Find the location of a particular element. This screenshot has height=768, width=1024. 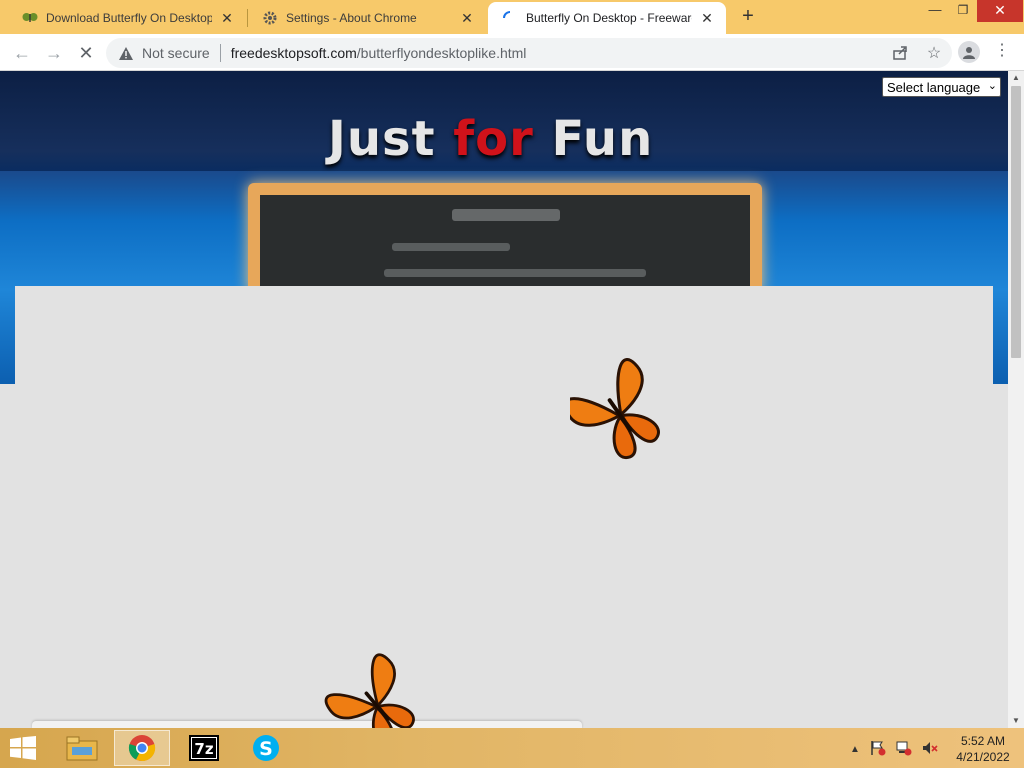

windows-taskbar: 7z S ▲ 5:52 AM 4/21/2022 is located at coordinates (512, 748).